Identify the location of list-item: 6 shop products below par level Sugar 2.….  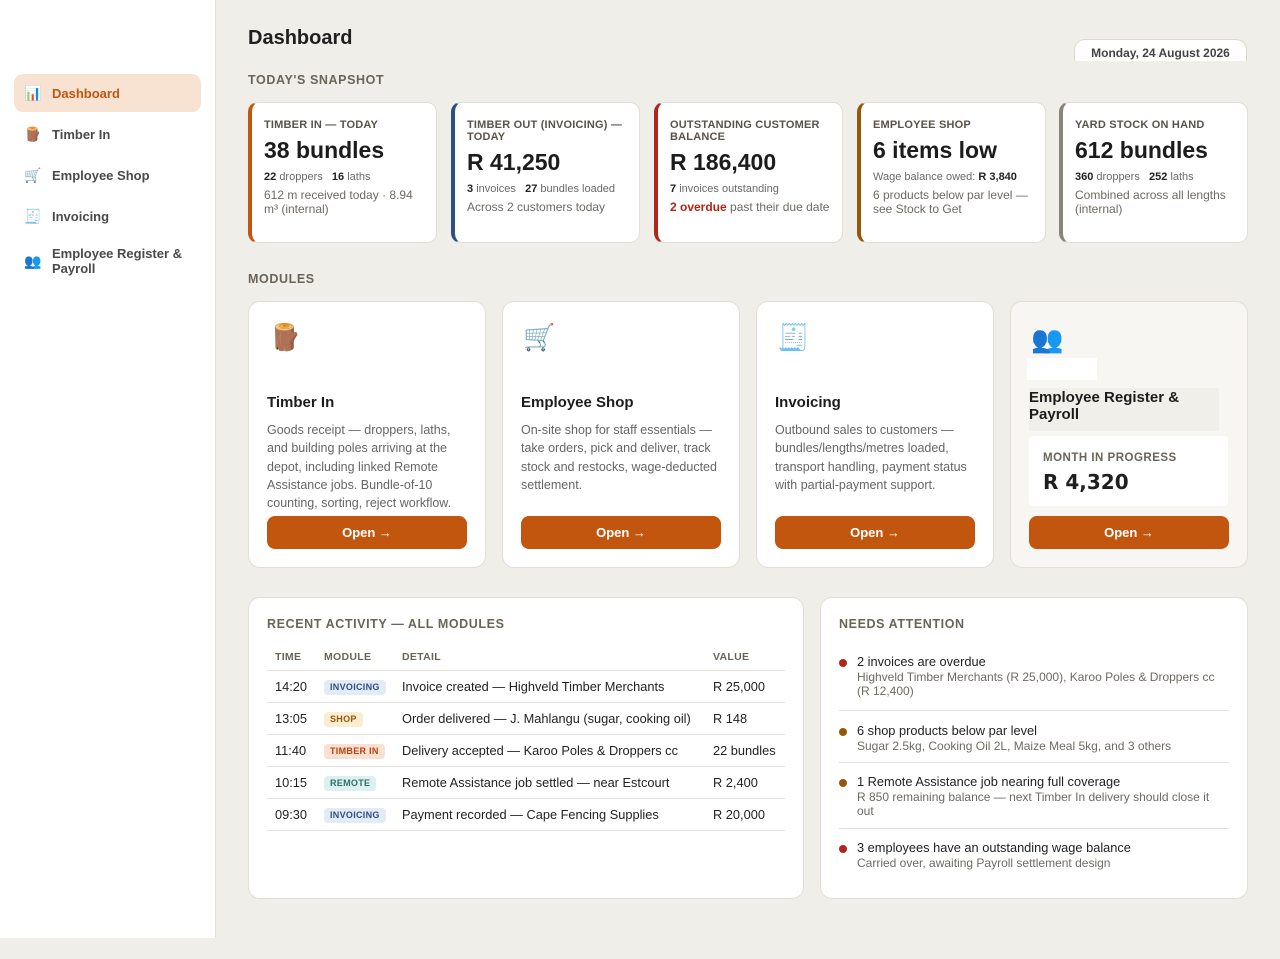
(1034, 737).